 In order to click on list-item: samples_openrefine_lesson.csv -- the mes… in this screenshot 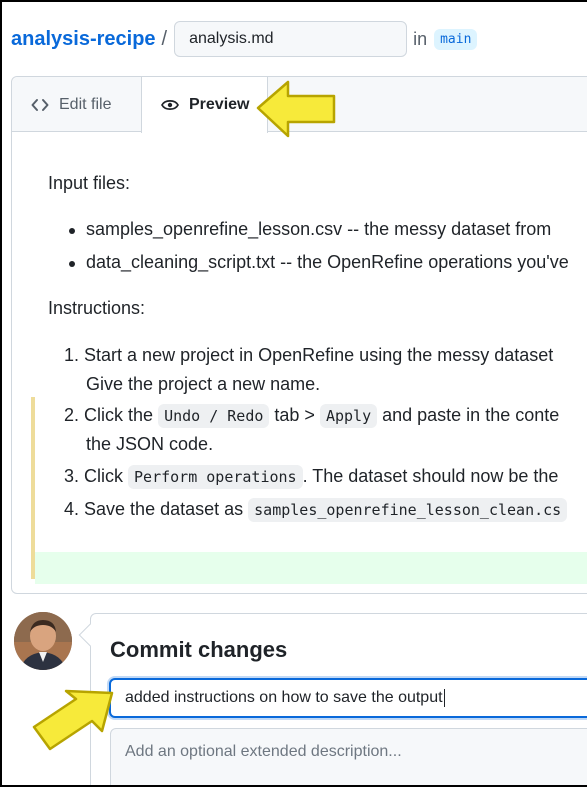, I will do `click(310, 229)`.